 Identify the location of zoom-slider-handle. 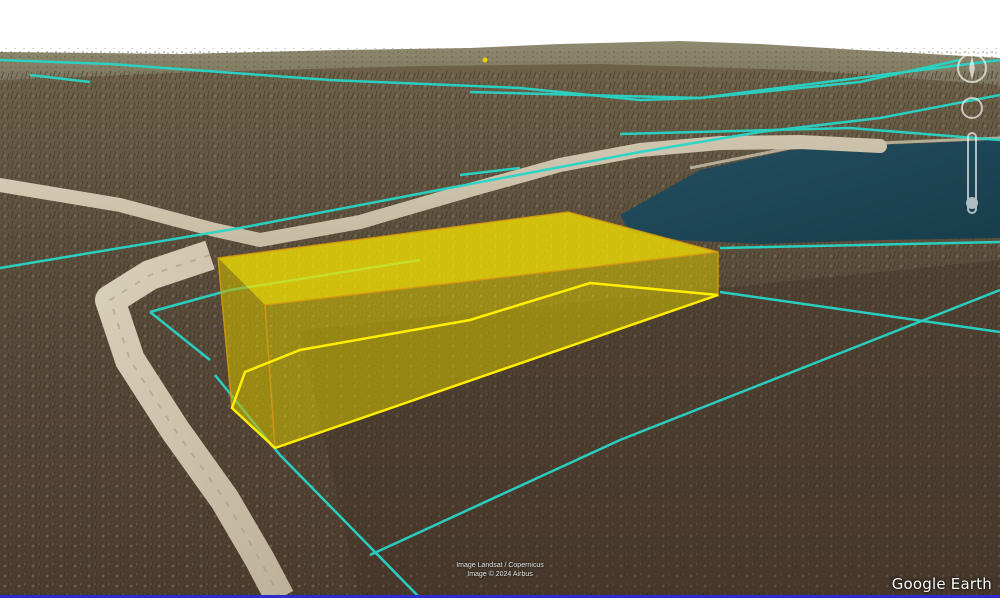
(972, 203).